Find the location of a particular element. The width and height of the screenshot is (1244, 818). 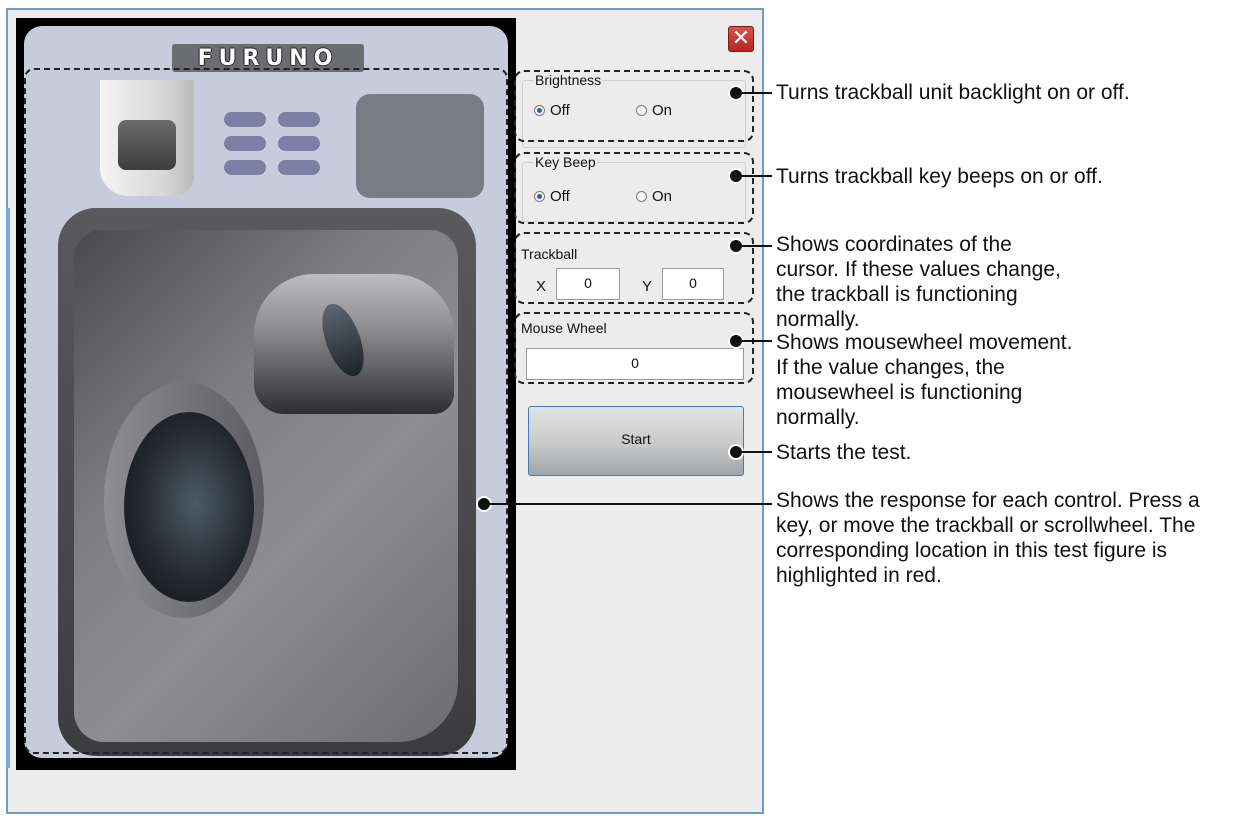

callout-line-key-beep is located at coordinates (757, 176).